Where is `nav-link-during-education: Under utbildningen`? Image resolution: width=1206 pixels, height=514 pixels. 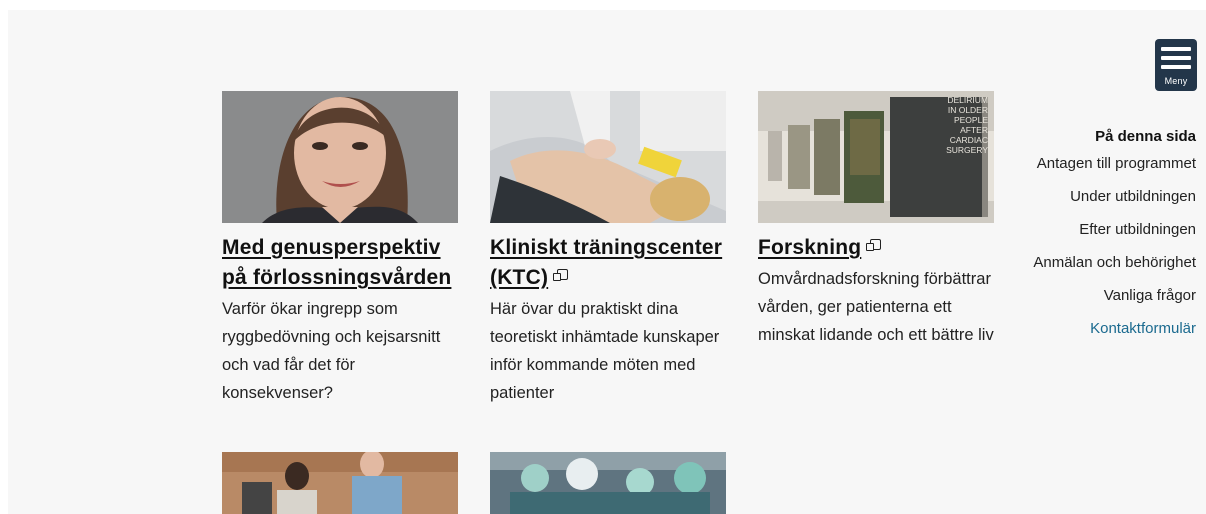
nav-link-during-education: Under utbildningen is located at coordinates (1101, 197).